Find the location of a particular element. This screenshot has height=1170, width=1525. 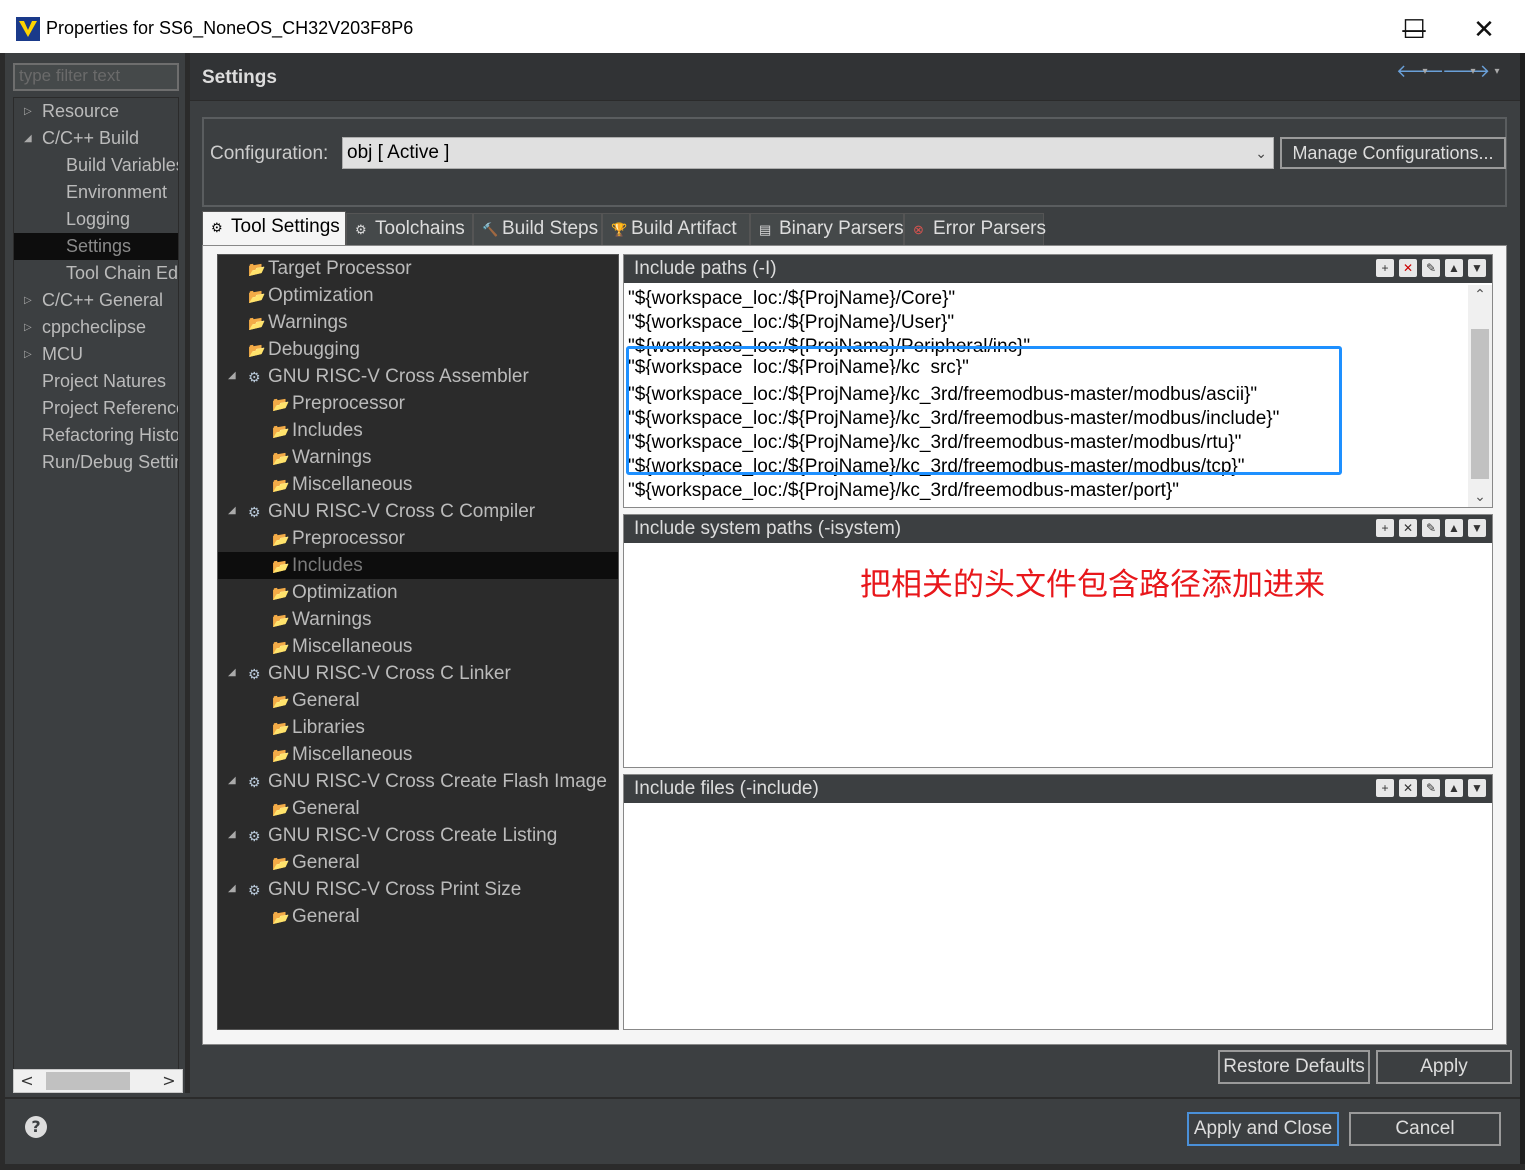

maximize-button: ☐ is located at coordinates (1414, 30).